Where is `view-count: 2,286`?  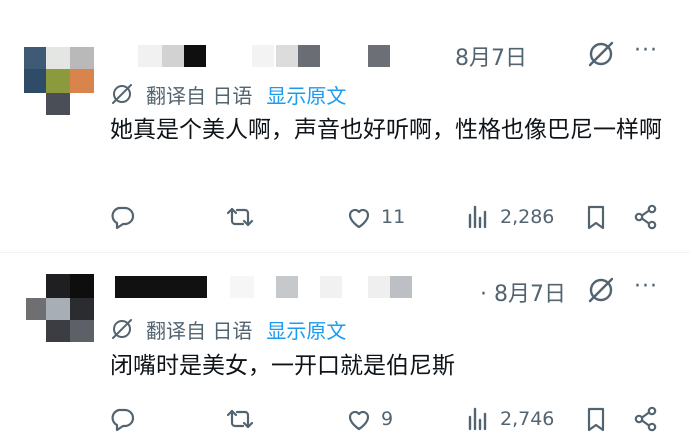 view-count: 2,286 is located at coordinates (527, 217).